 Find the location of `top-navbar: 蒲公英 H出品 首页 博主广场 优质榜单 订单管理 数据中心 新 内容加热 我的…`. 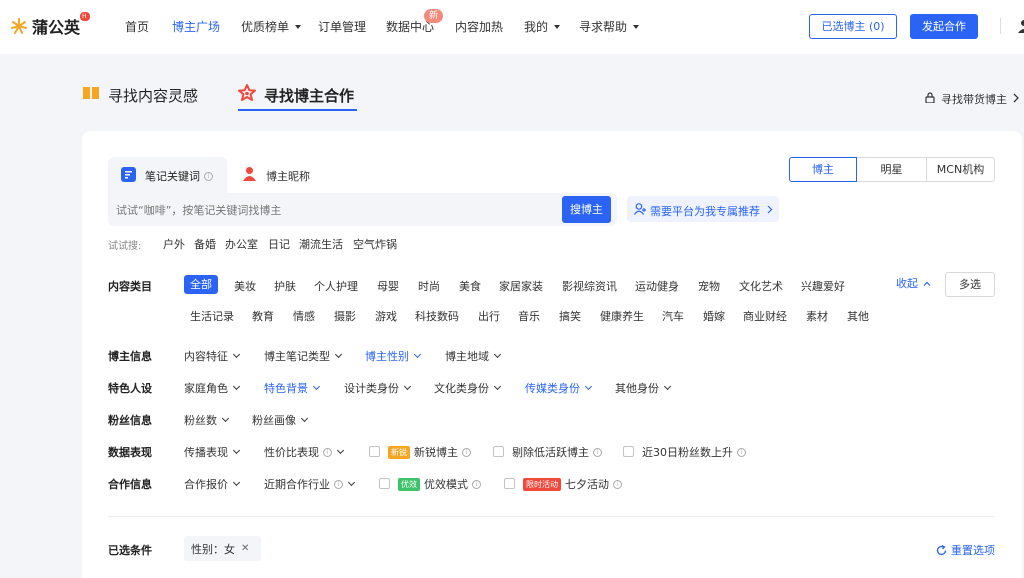

top-navbar: 蒲公英 H出品 首页 博主广场 优质榜单 订单管理 数据中心 新 内容加热 我的… is located at coordinates (512, 27).